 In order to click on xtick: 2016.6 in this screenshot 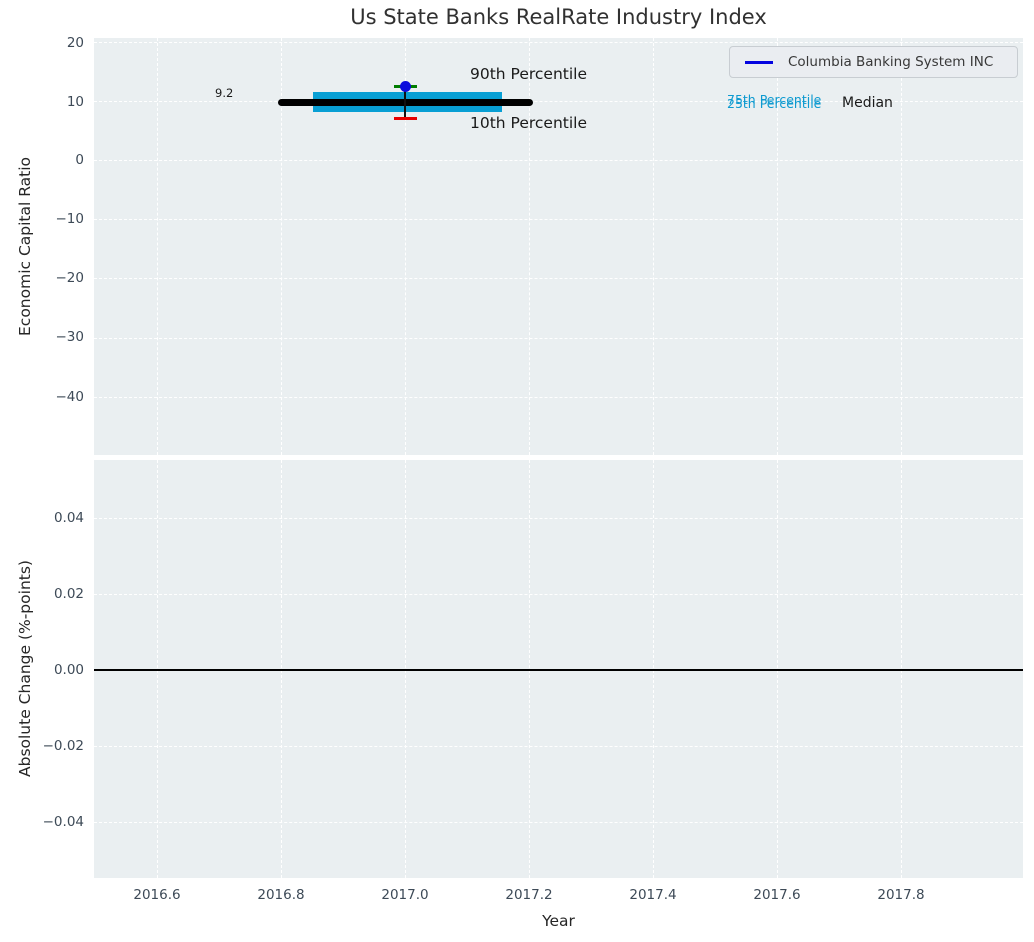, I will do `click(157, 895)`.